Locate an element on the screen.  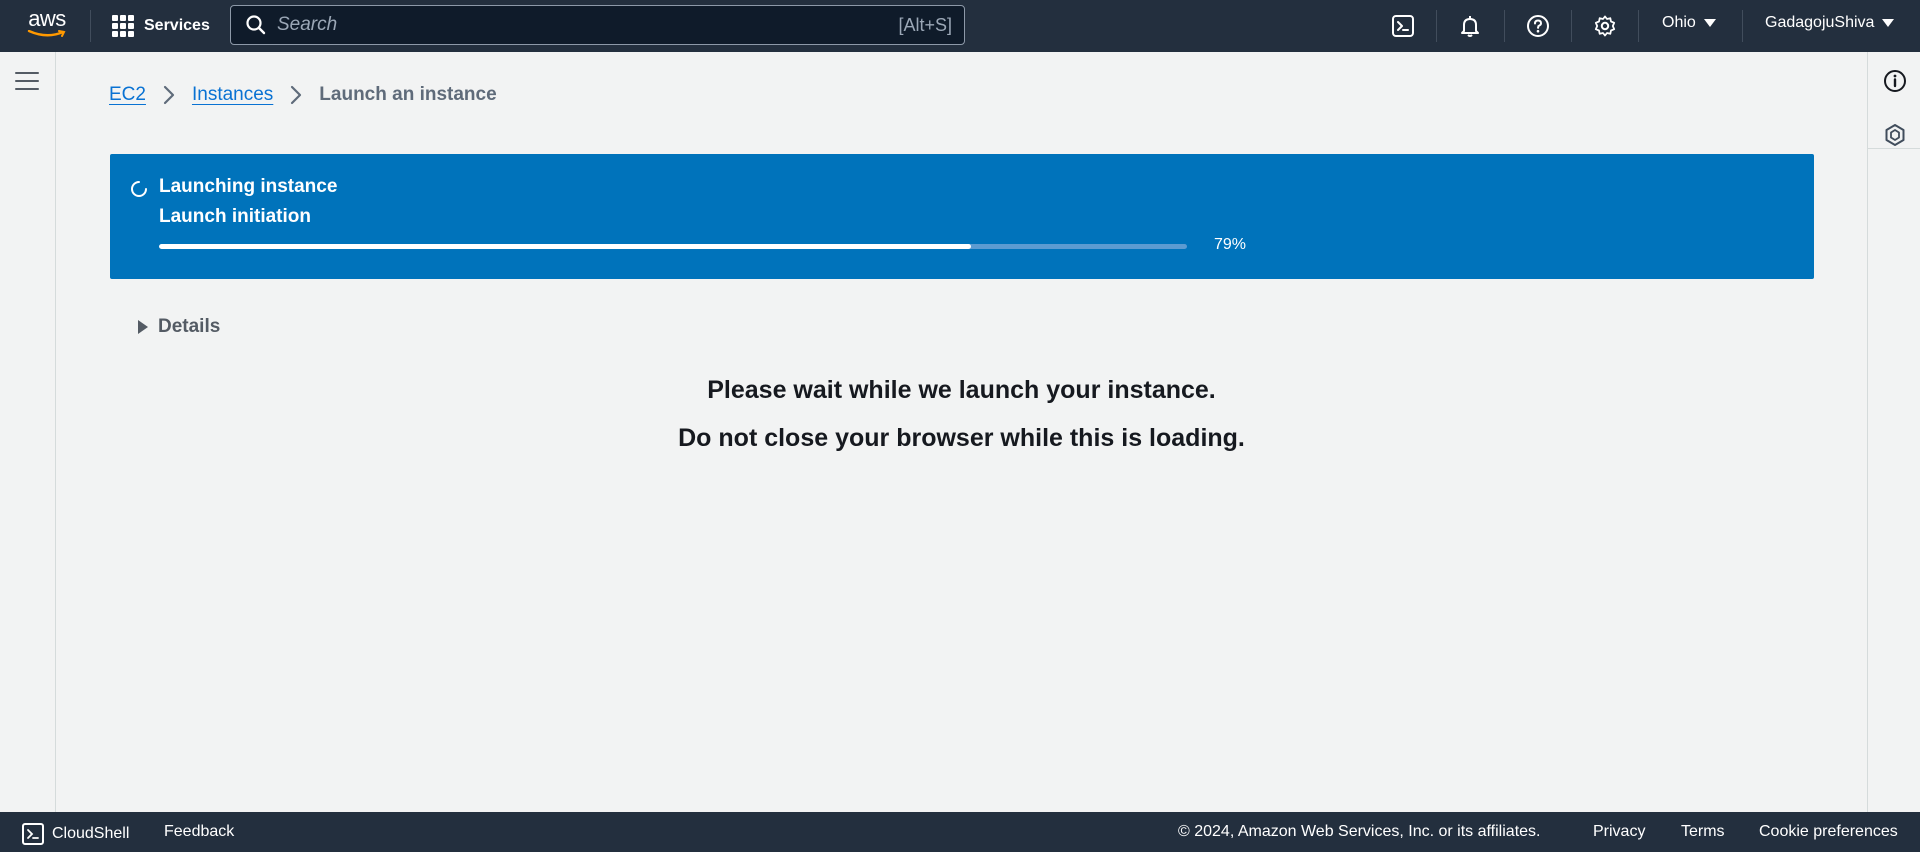
feedback-link: Feedback is located at coordinates (199, 832).